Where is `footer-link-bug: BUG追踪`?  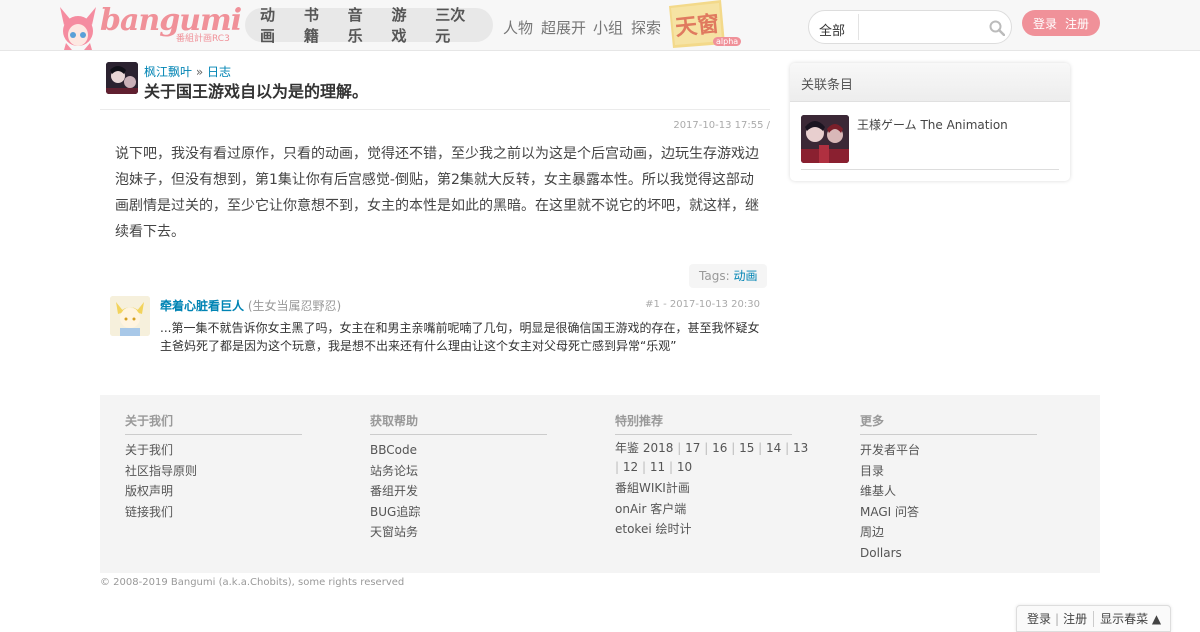
footer-link-bug: BUG追踪 is located at coordinates (395, 512).